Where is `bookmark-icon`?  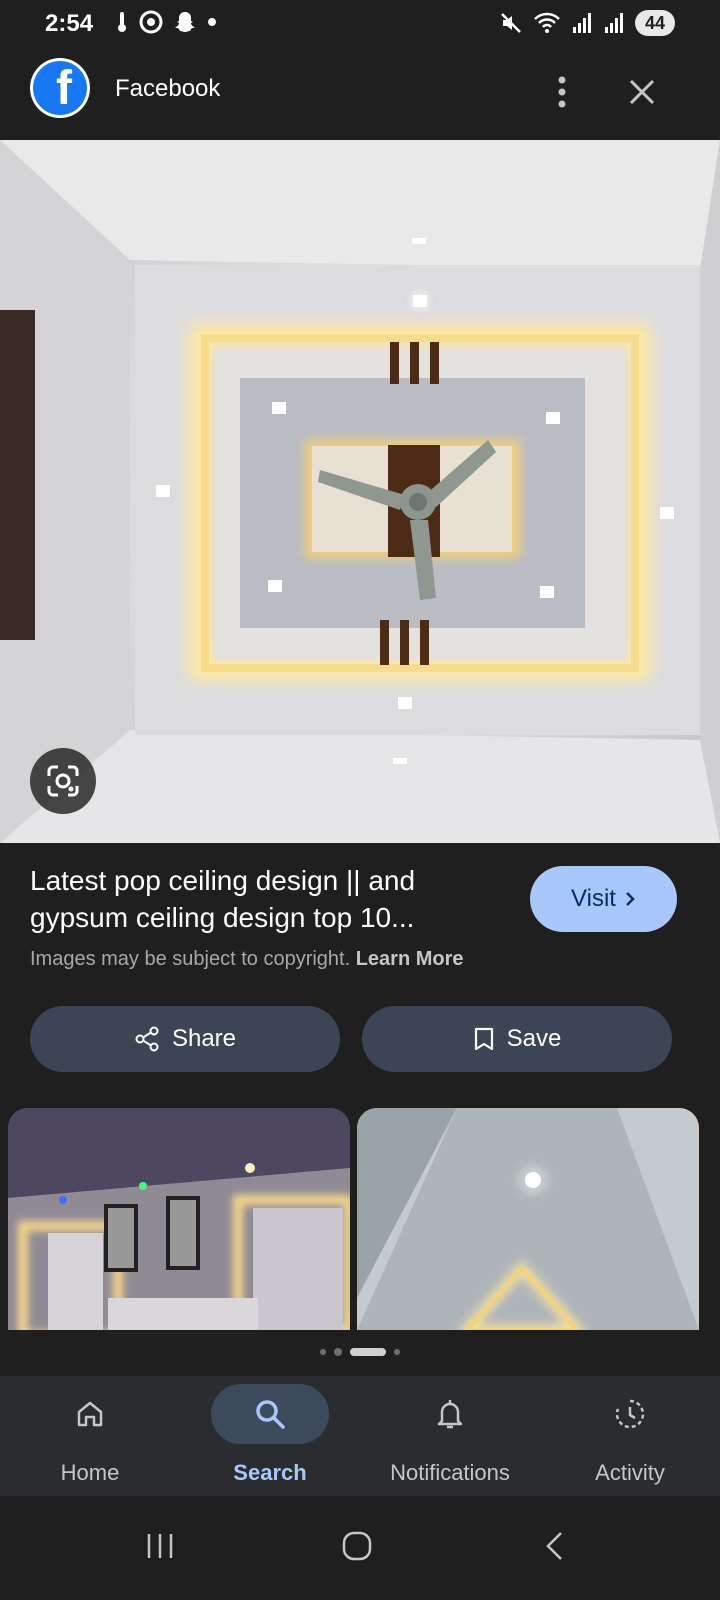
bookmark-icon is located at coordinates (483, 1039).